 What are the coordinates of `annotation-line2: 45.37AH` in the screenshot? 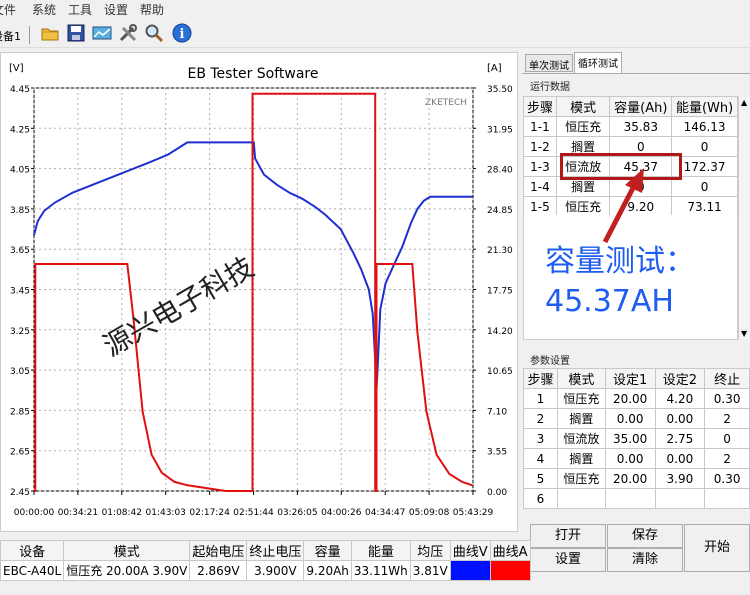 It's located at (609, 301).